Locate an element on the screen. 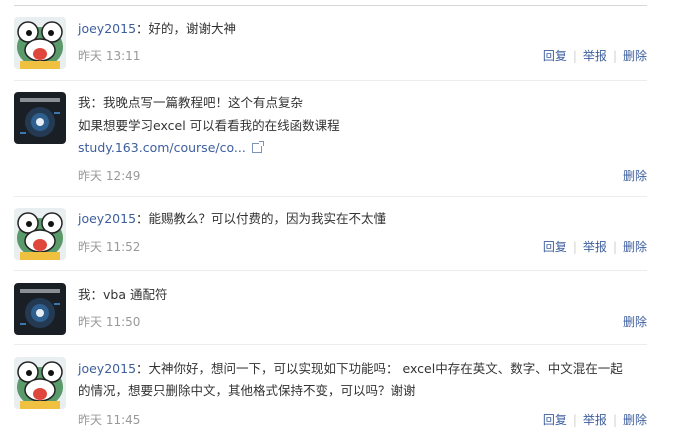 The width and height of the screenshot is (673, 441). timestamp: 昨天 13:11 is located at coordinates (109, 56).